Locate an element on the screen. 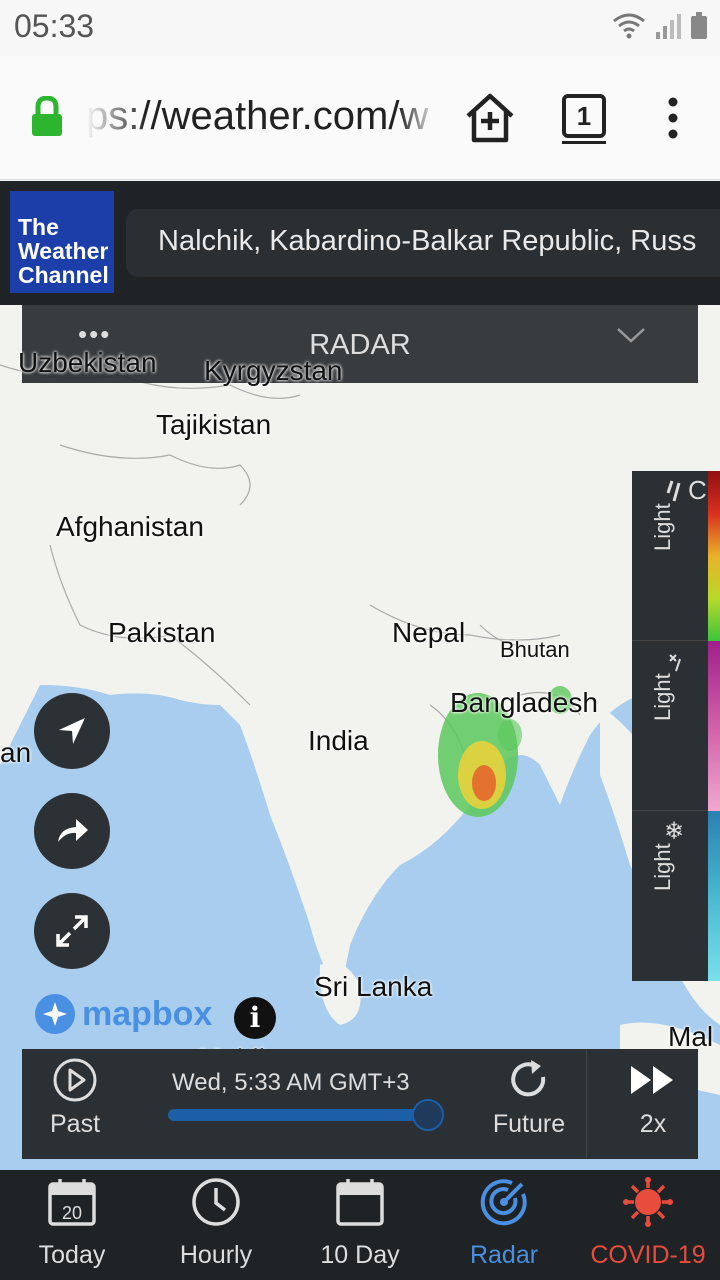 The width and height of the screenshot is (720, 1280). clock-icon is located at coordinates (216, 1202).